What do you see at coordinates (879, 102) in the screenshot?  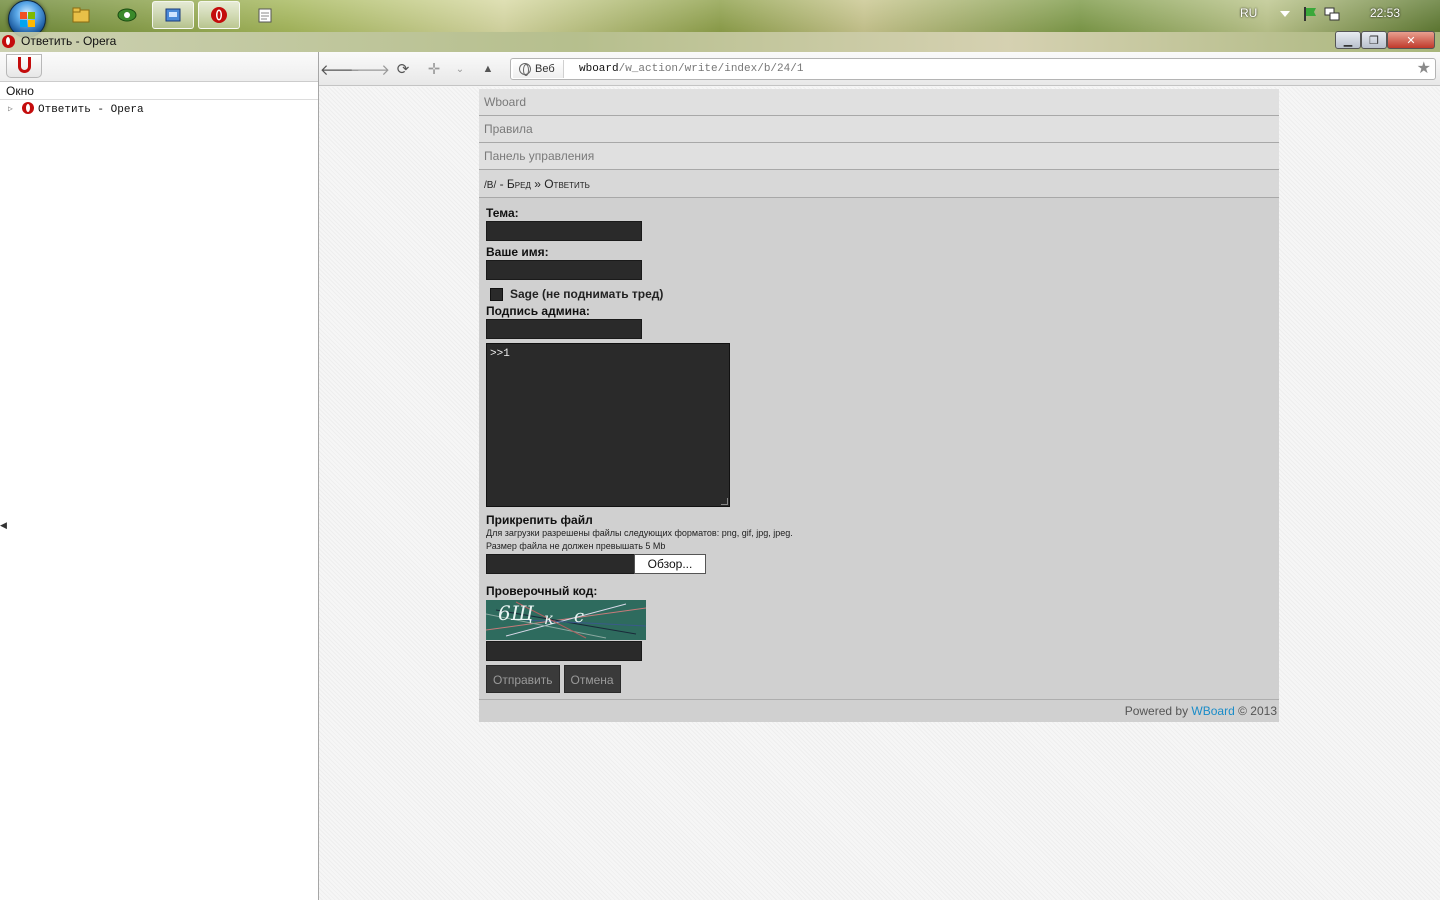 I see `menu-item-wboard: Wboard` at bounding box center [879, 102].